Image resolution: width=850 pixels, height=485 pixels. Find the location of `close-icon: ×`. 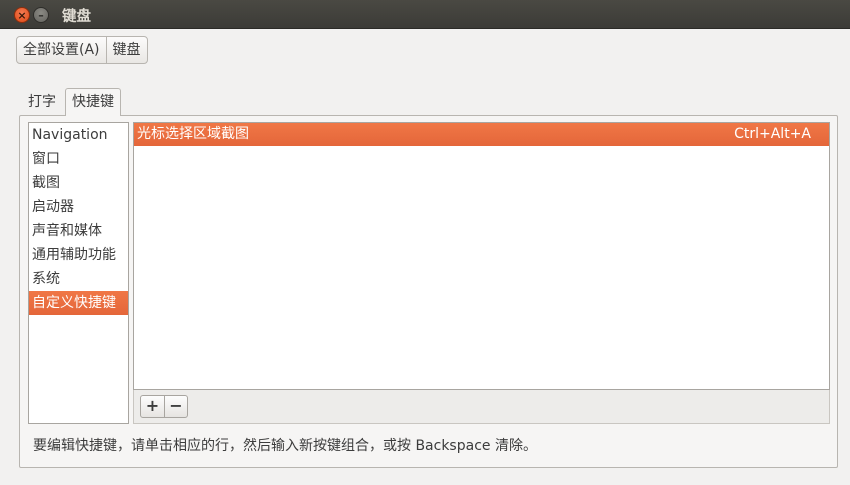

close-icon: × is located at coordinates (22, 15).